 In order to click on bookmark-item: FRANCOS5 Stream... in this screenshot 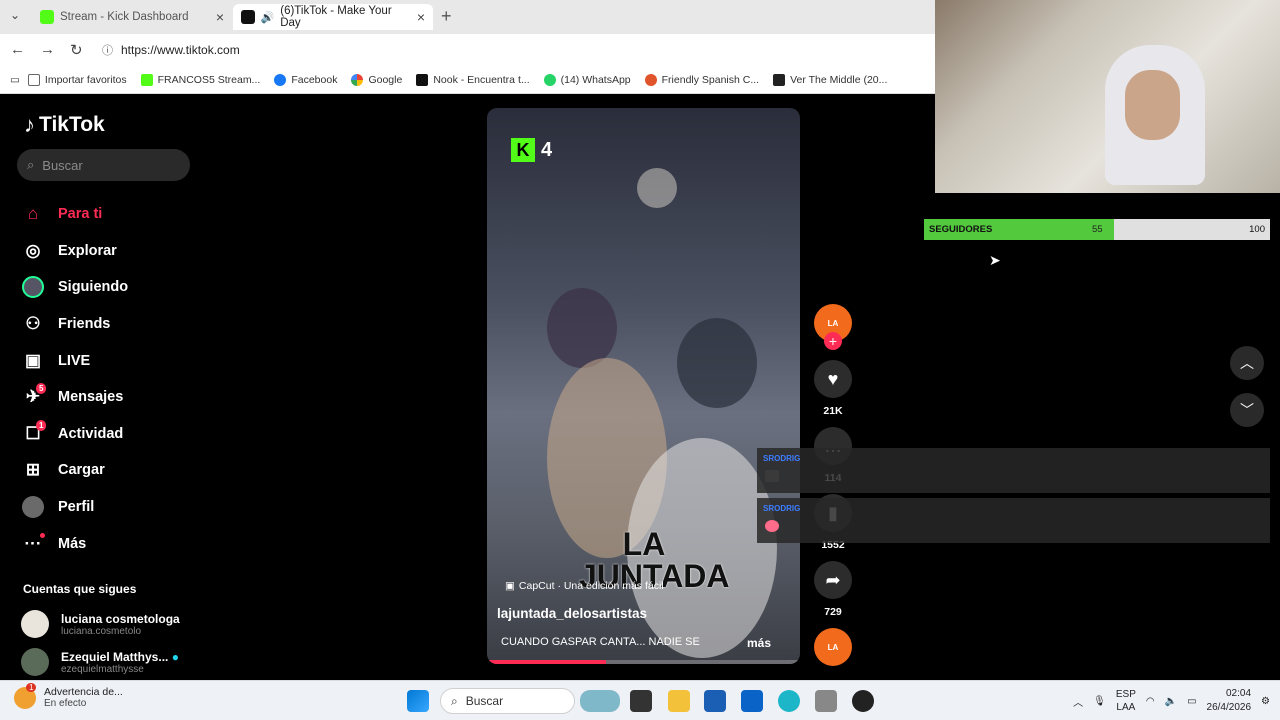, I will do `click(200, 79)`.